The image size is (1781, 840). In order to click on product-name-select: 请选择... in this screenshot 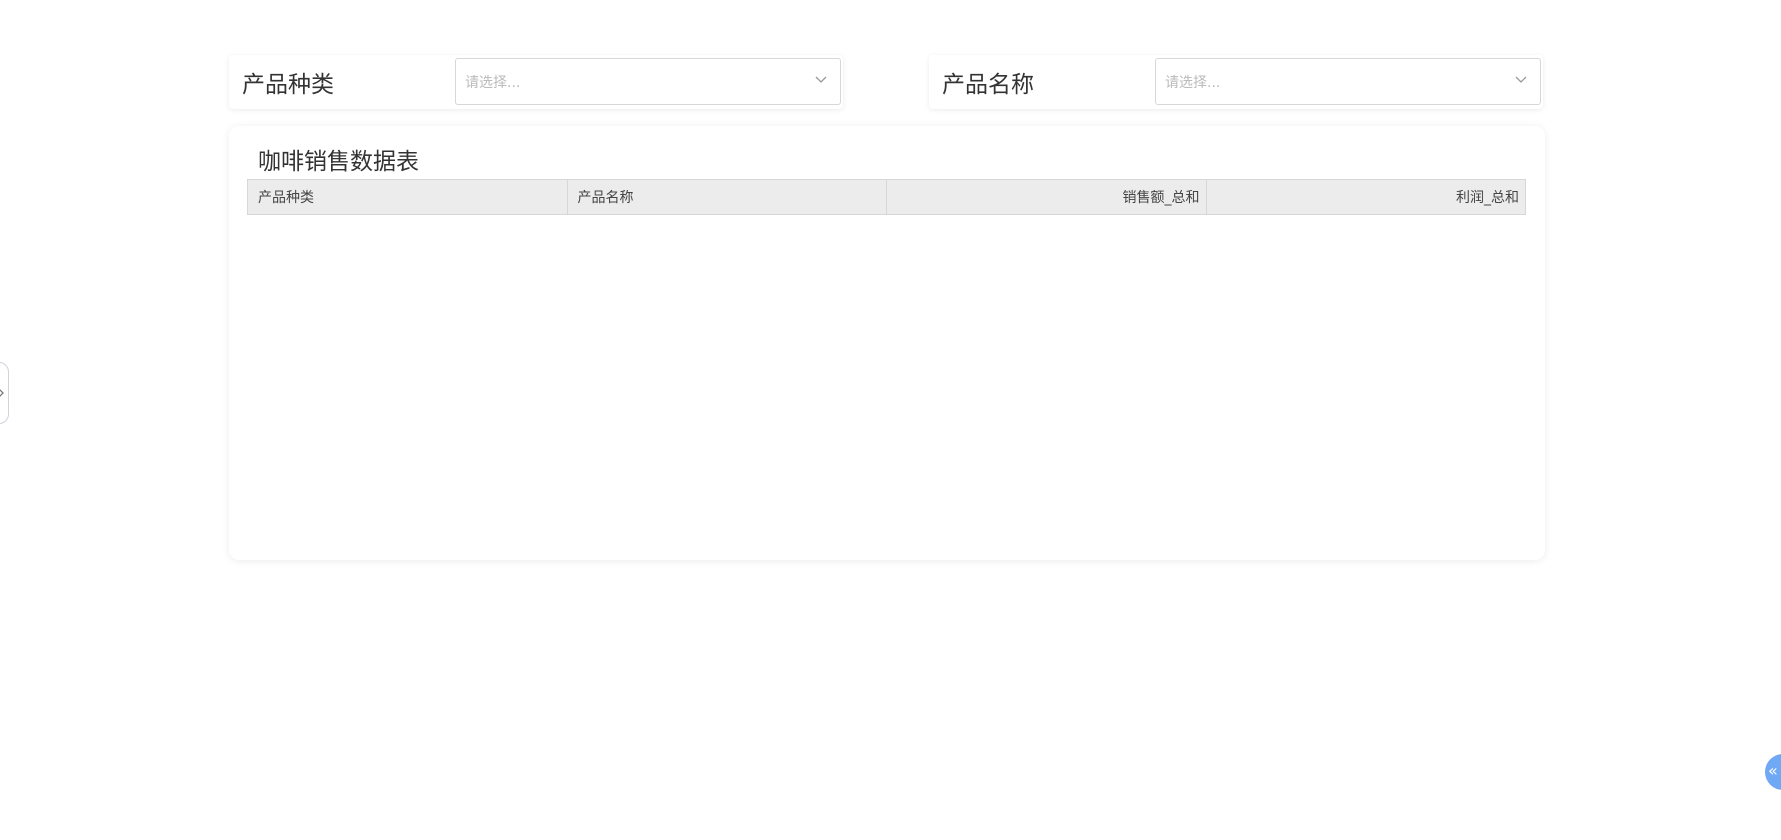, I will do `click(1348, 81)`.